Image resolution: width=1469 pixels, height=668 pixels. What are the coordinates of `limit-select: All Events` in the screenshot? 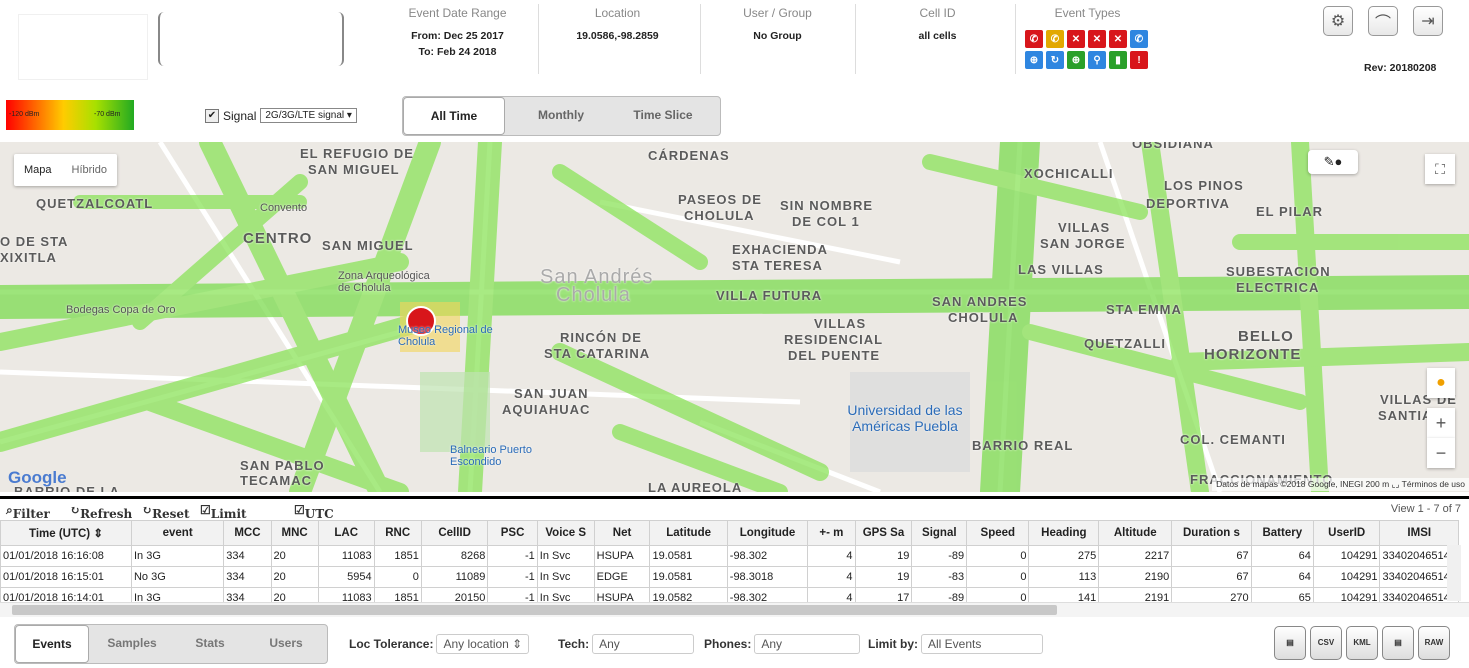 It's located at (982, 644).